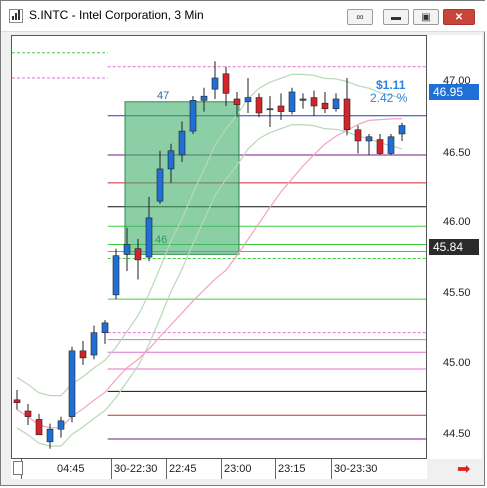 Image resolution: width=487 pixels, height=488 pixels. What do you see at coordinates (463, 469) in the screenshot?
I see `scroll-right-arrow-icon: ➡` at bounding box center [463, 469].